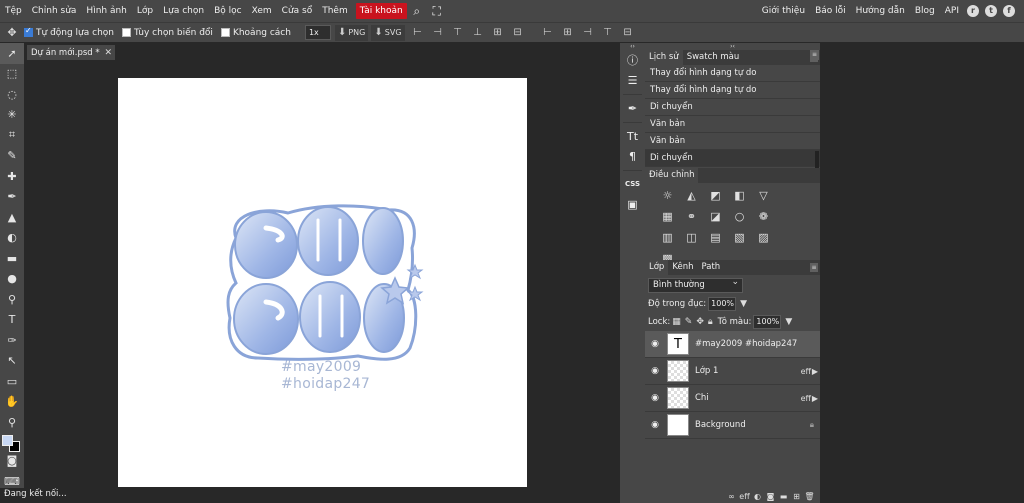 The width and height of the screenshot is (1024, 503). What do you see at coordinates (12, 176) in the screenshot?
I see `healing-tool-icon: ✚` at bounding box center [12, 176].